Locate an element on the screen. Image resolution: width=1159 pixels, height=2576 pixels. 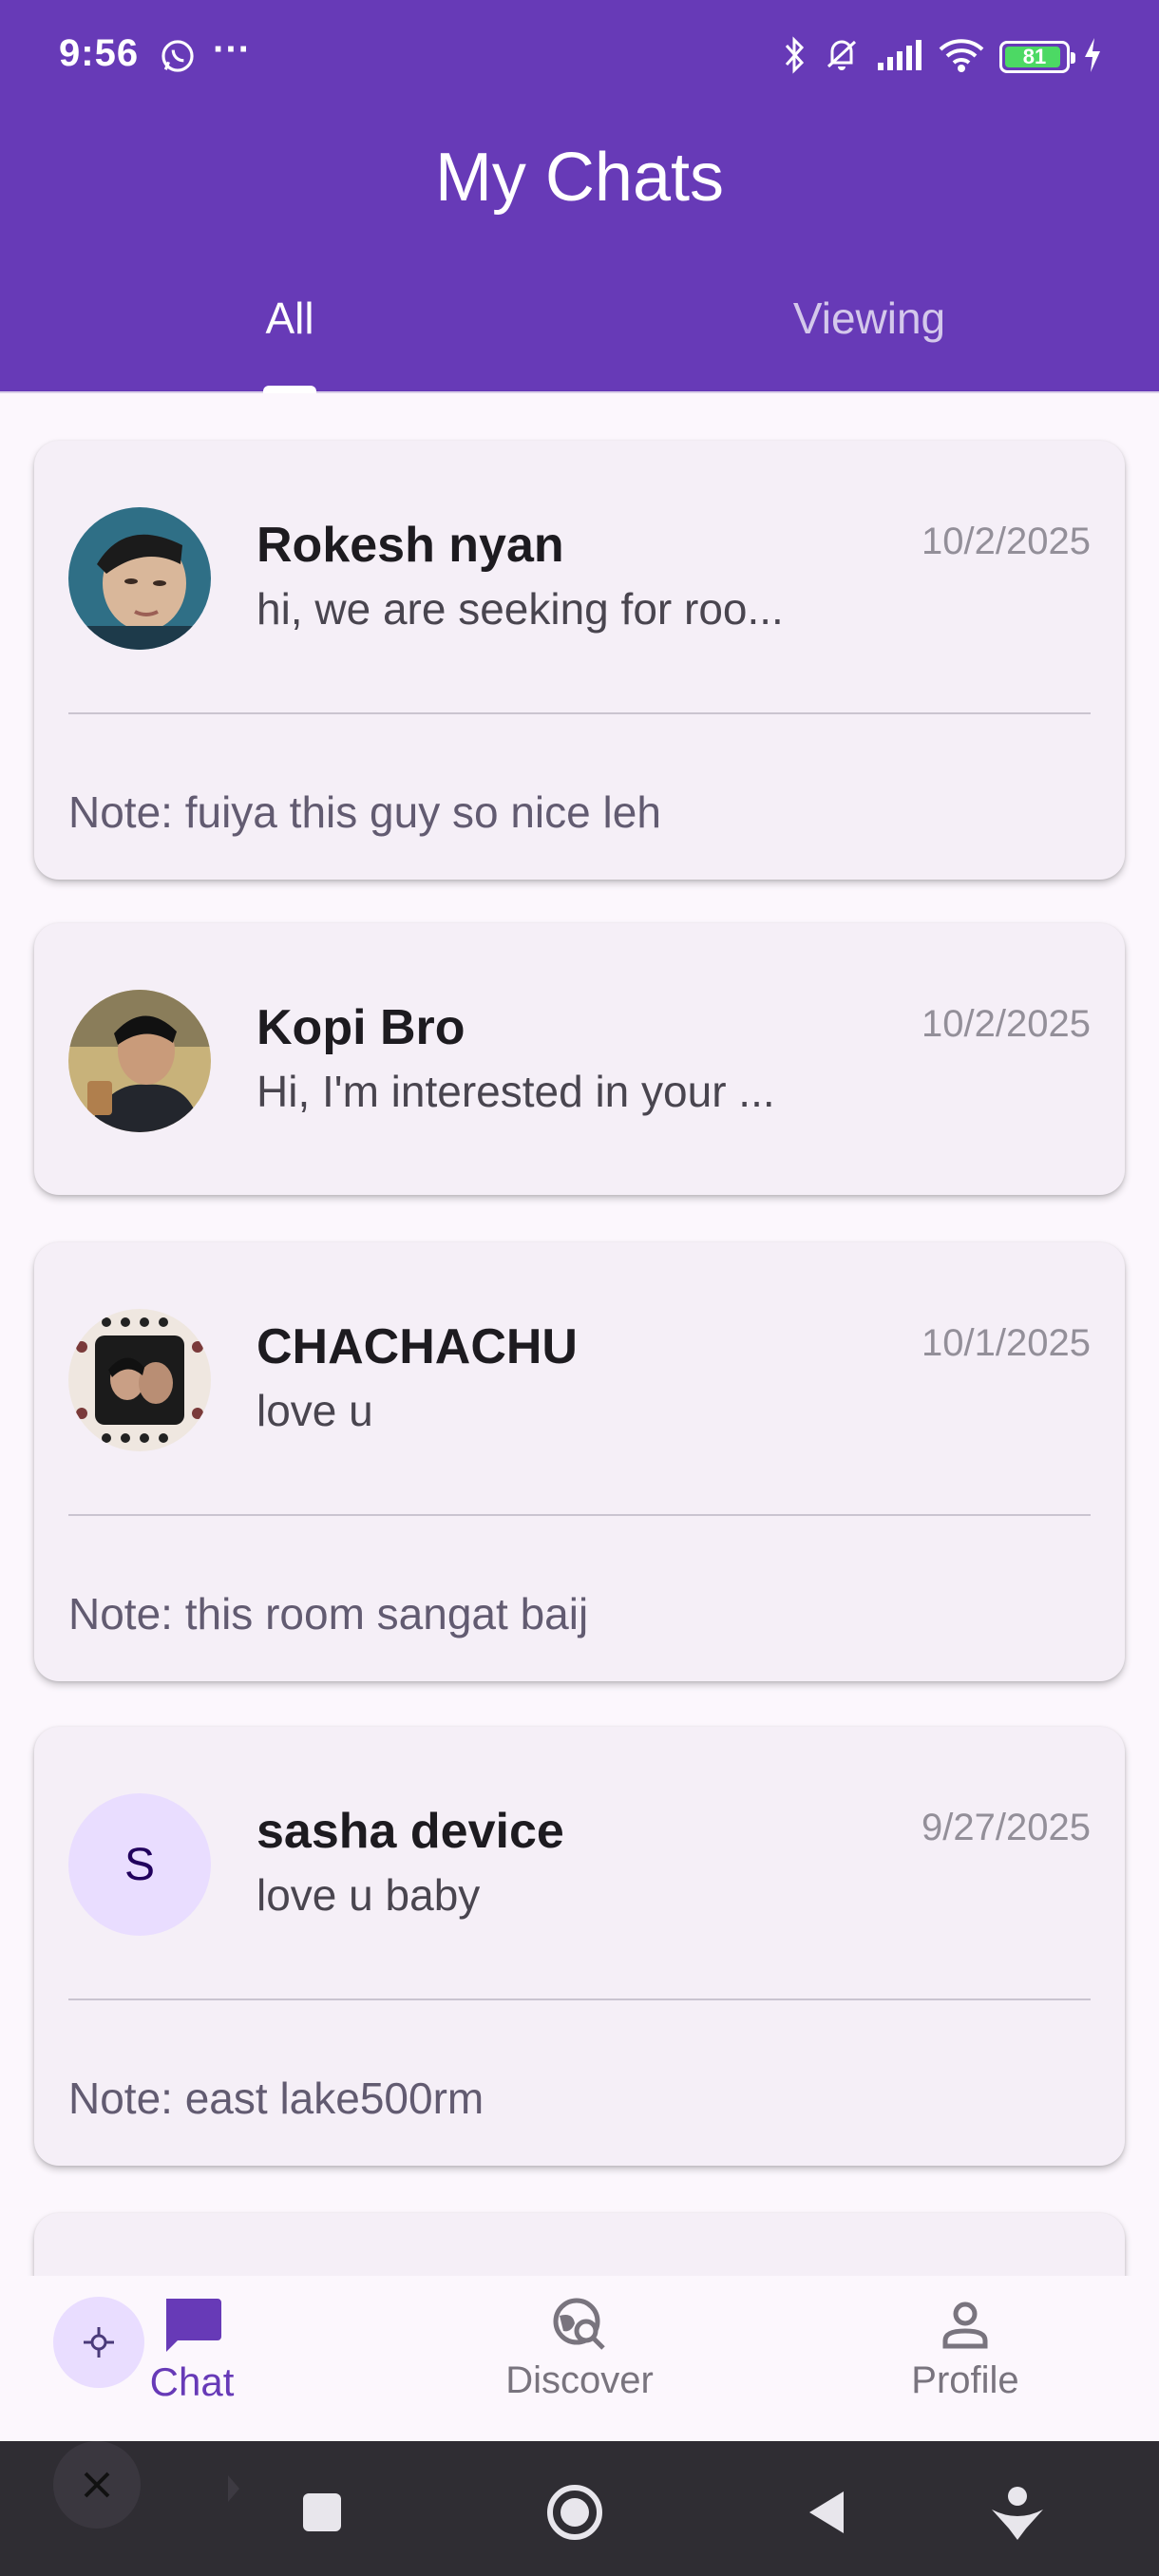
nav-profile: Profile is located at coordinates (965, 2348).